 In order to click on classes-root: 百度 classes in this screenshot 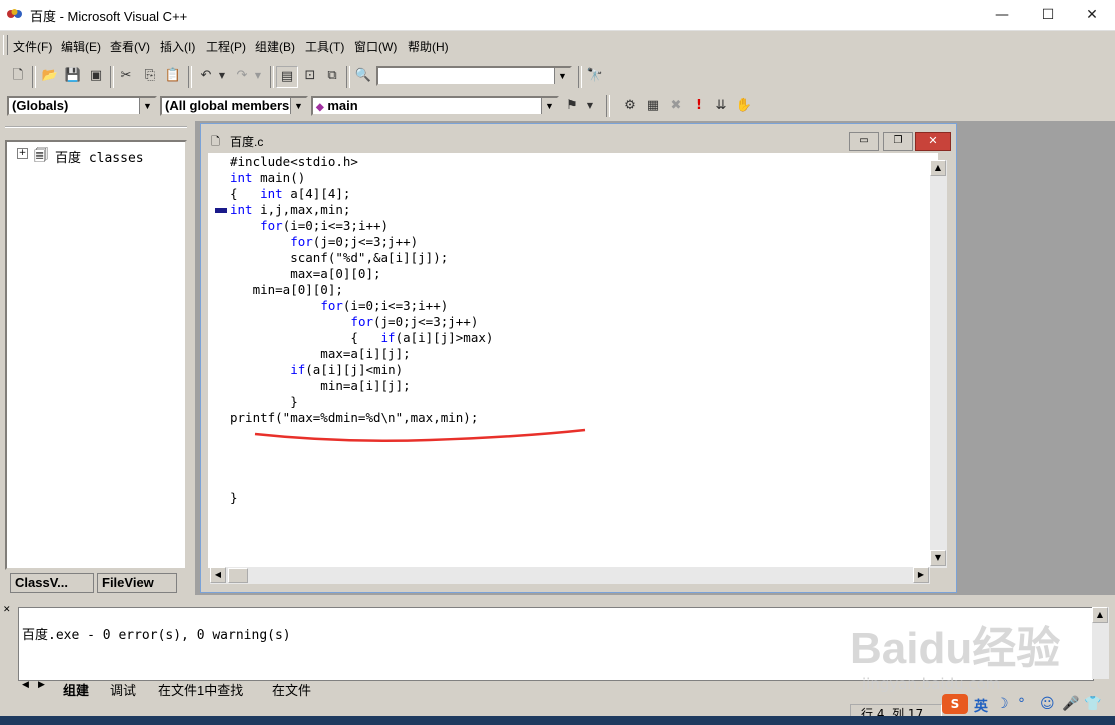, I will do `click(99, 156)`.